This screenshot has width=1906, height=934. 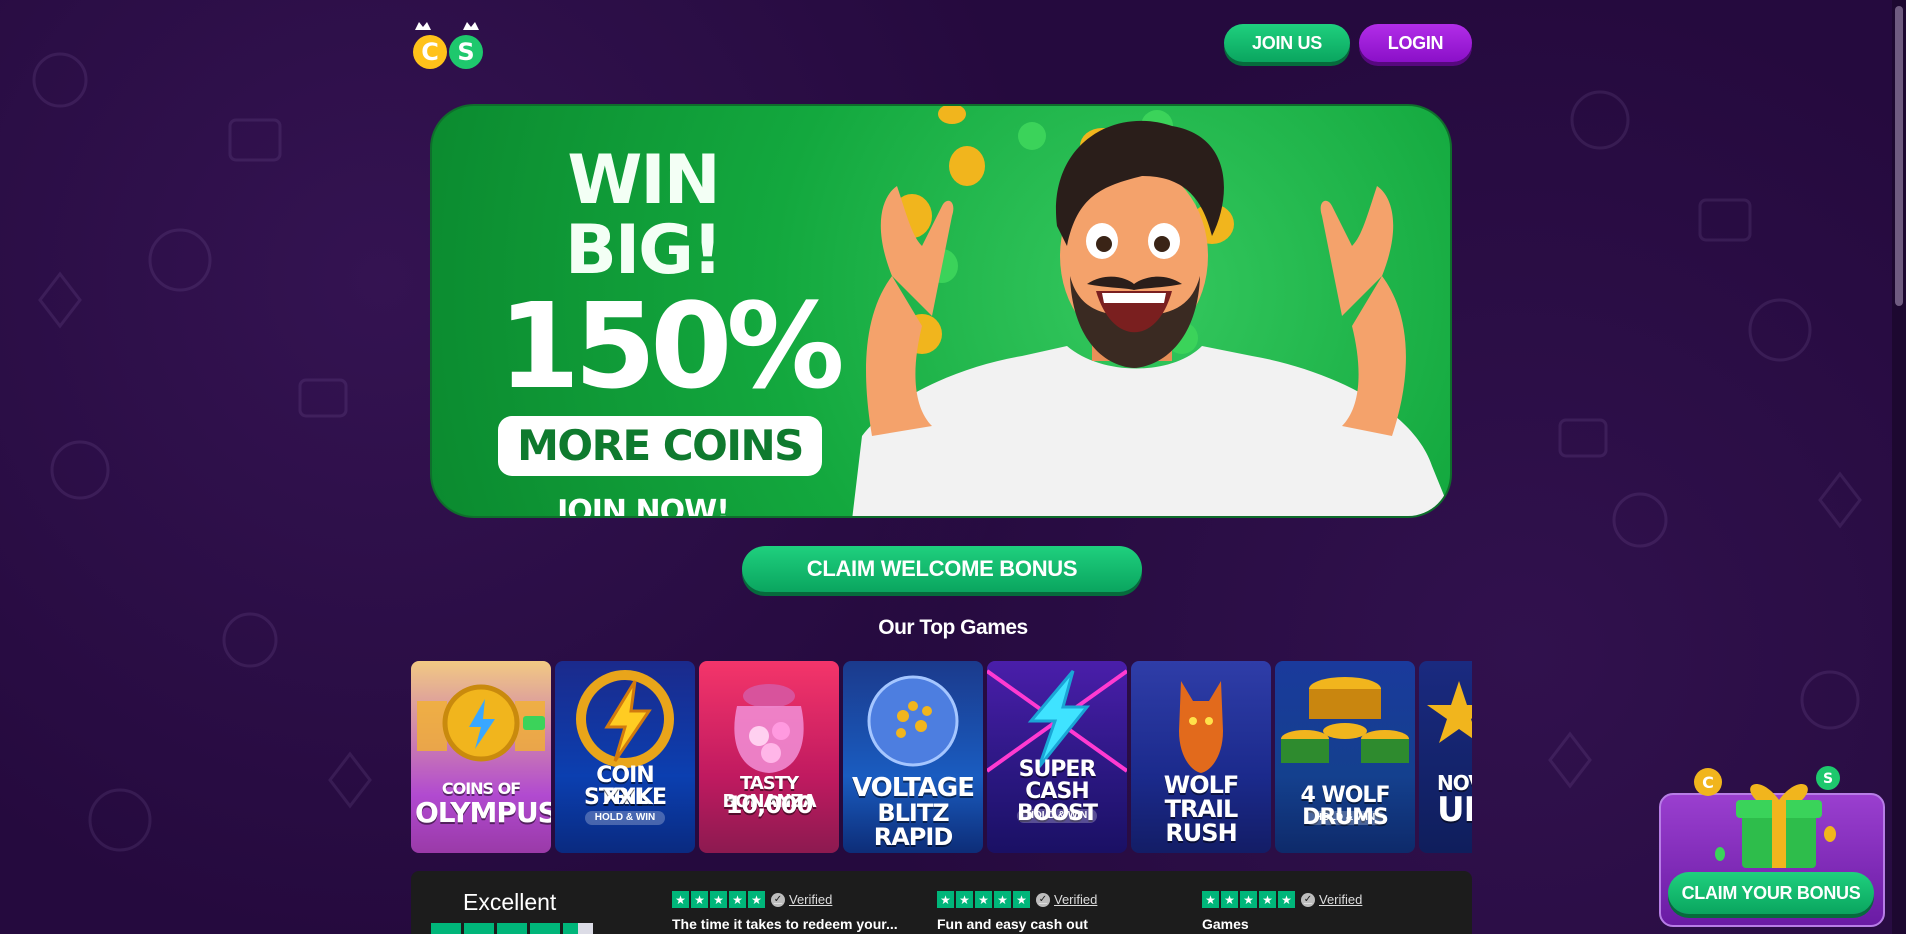 I want to click on drum-icon, so click(x=1345, y=720).